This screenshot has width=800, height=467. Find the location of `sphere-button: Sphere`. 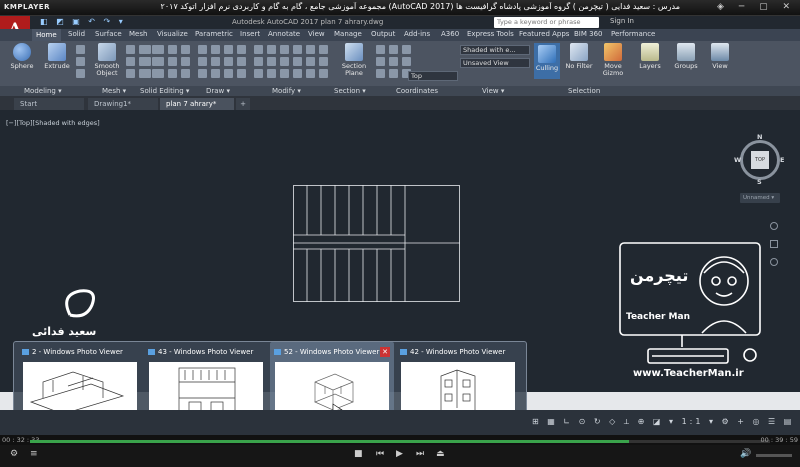

sphere-button: Sphere is located at coordinates (22, 56).